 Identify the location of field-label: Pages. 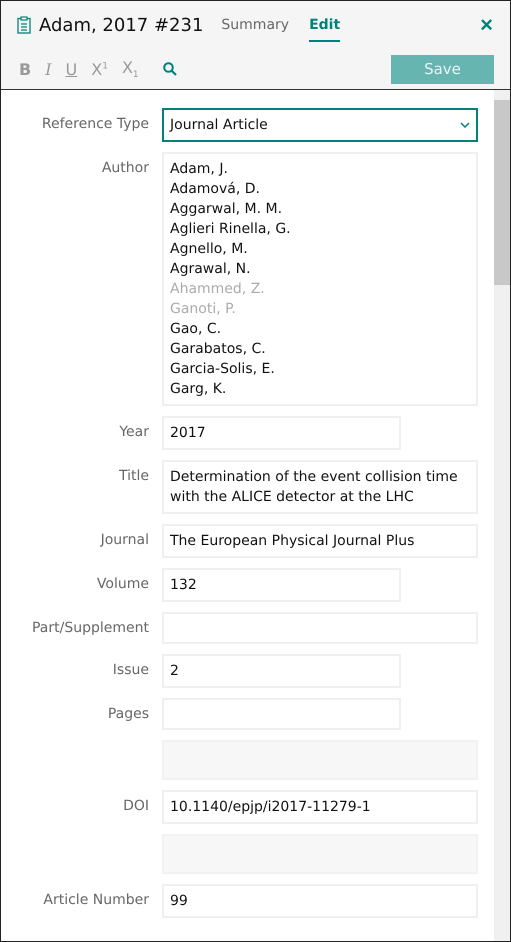
(127, 713).